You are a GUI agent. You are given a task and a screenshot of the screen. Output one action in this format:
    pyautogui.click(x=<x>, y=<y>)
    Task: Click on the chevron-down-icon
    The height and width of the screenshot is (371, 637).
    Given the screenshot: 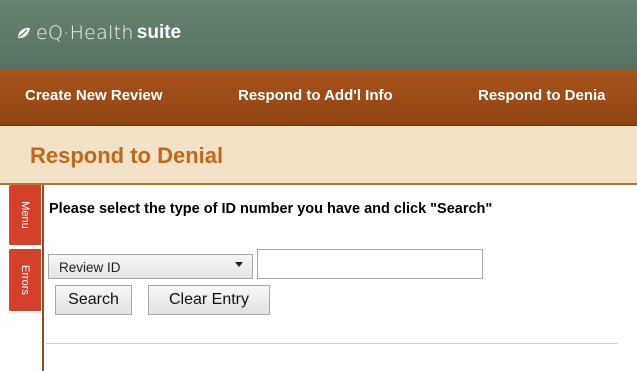 What is the action you would take?
    pyautogui.click(x=239, y=264)
    